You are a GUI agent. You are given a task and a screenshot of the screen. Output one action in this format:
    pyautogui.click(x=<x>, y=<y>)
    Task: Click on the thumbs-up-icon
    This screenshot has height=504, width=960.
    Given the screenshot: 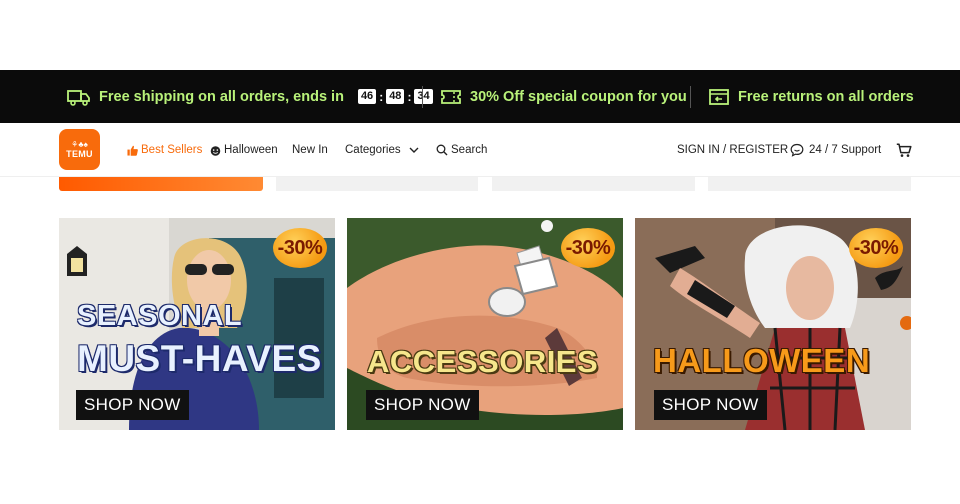 What is the action you would take?
    pyautogui.click(x=132, y=150)
    